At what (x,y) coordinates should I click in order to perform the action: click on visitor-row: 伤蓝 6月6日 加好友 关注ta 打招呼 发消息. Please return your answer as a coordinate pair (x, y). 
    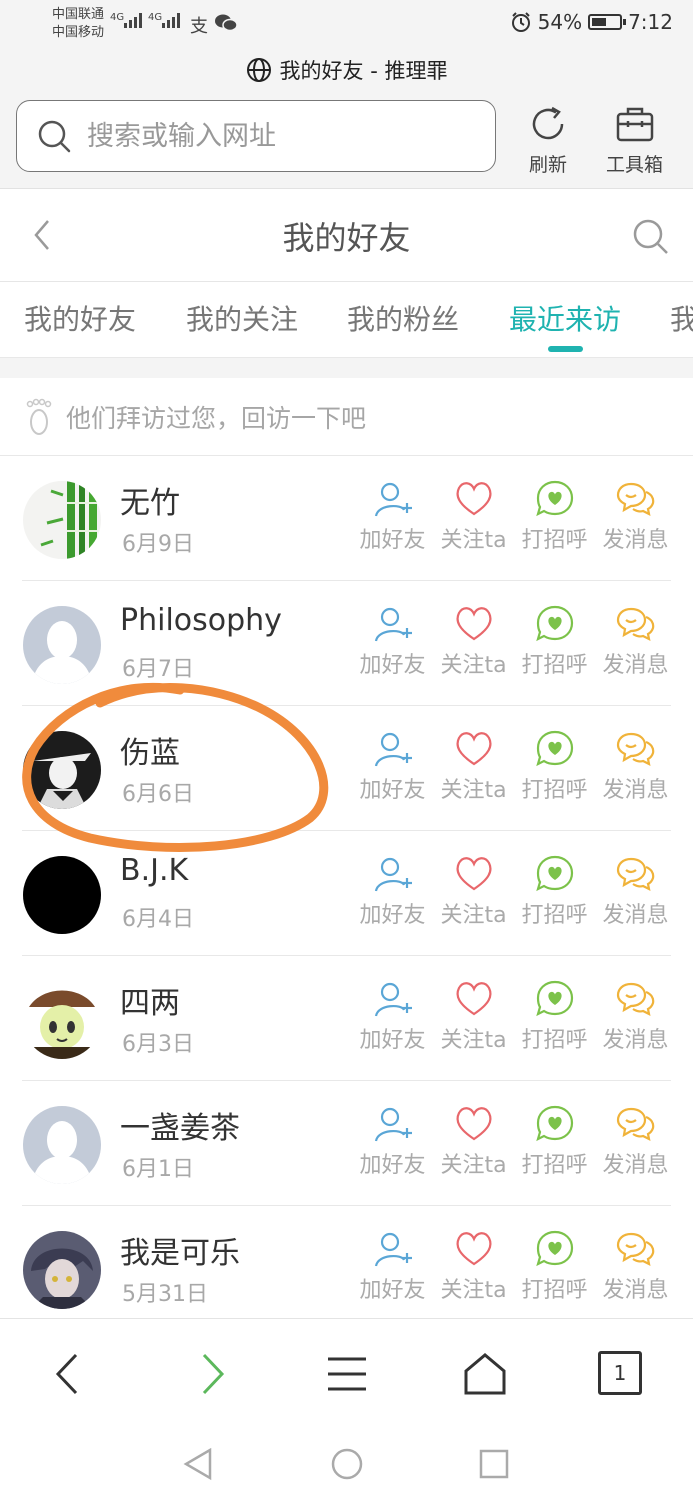
    Looking at the image, I should click on (346, 768).